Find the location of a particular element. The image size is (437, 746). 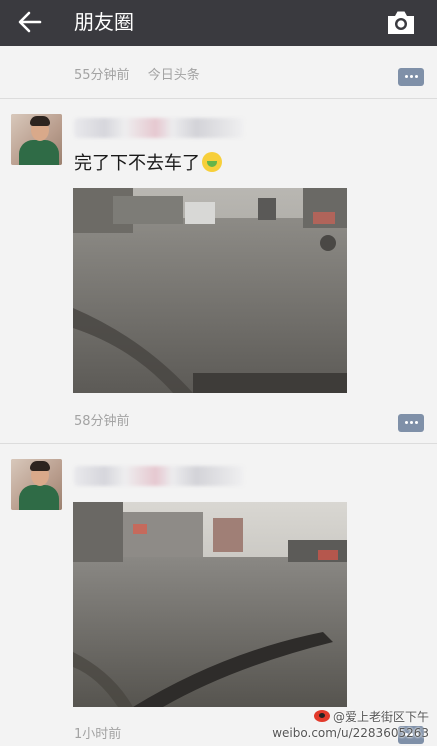

watermark-handle: @爱上老街区下午 is located at coordinates (371, 716).